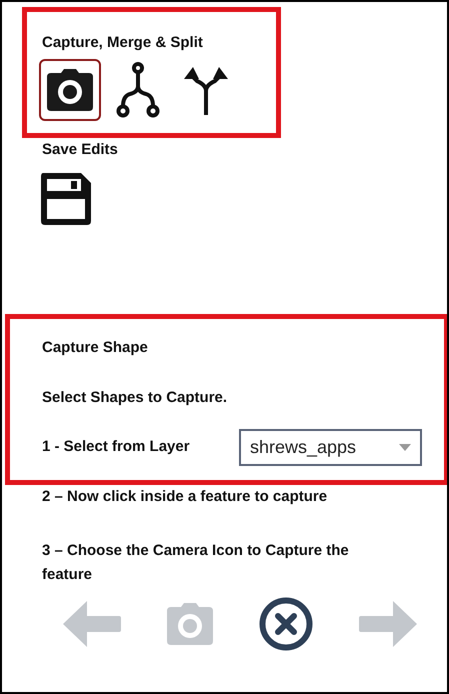  Describe the element at coordinates (116, 447) in the screenshot. I see `step-label: 1 - Select from Layer` at that location.